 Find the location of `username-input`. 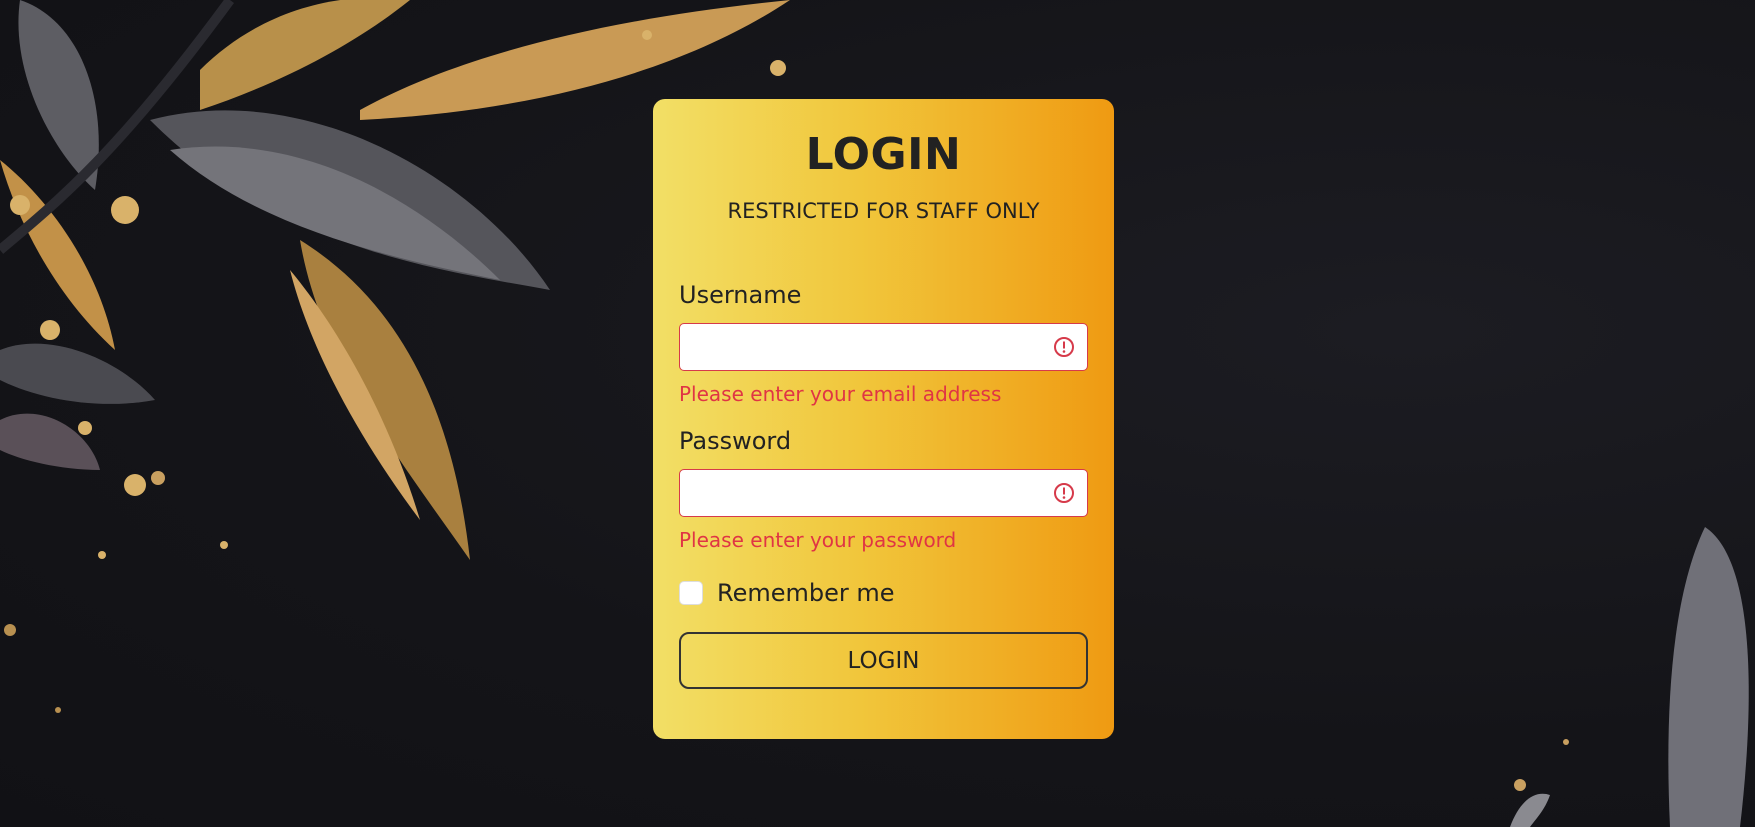

username-input is located at coordinates (883, 347).